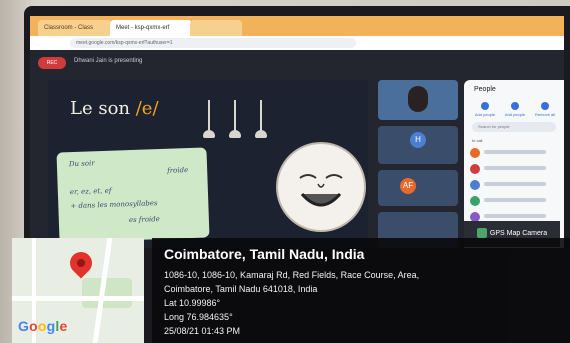 This screenshot has height=343, width=570. Describe the element at coordinates (238, 63) in the screenshot. I see `presenting-bar: REC Dhwani Jain is presenting` at that location.